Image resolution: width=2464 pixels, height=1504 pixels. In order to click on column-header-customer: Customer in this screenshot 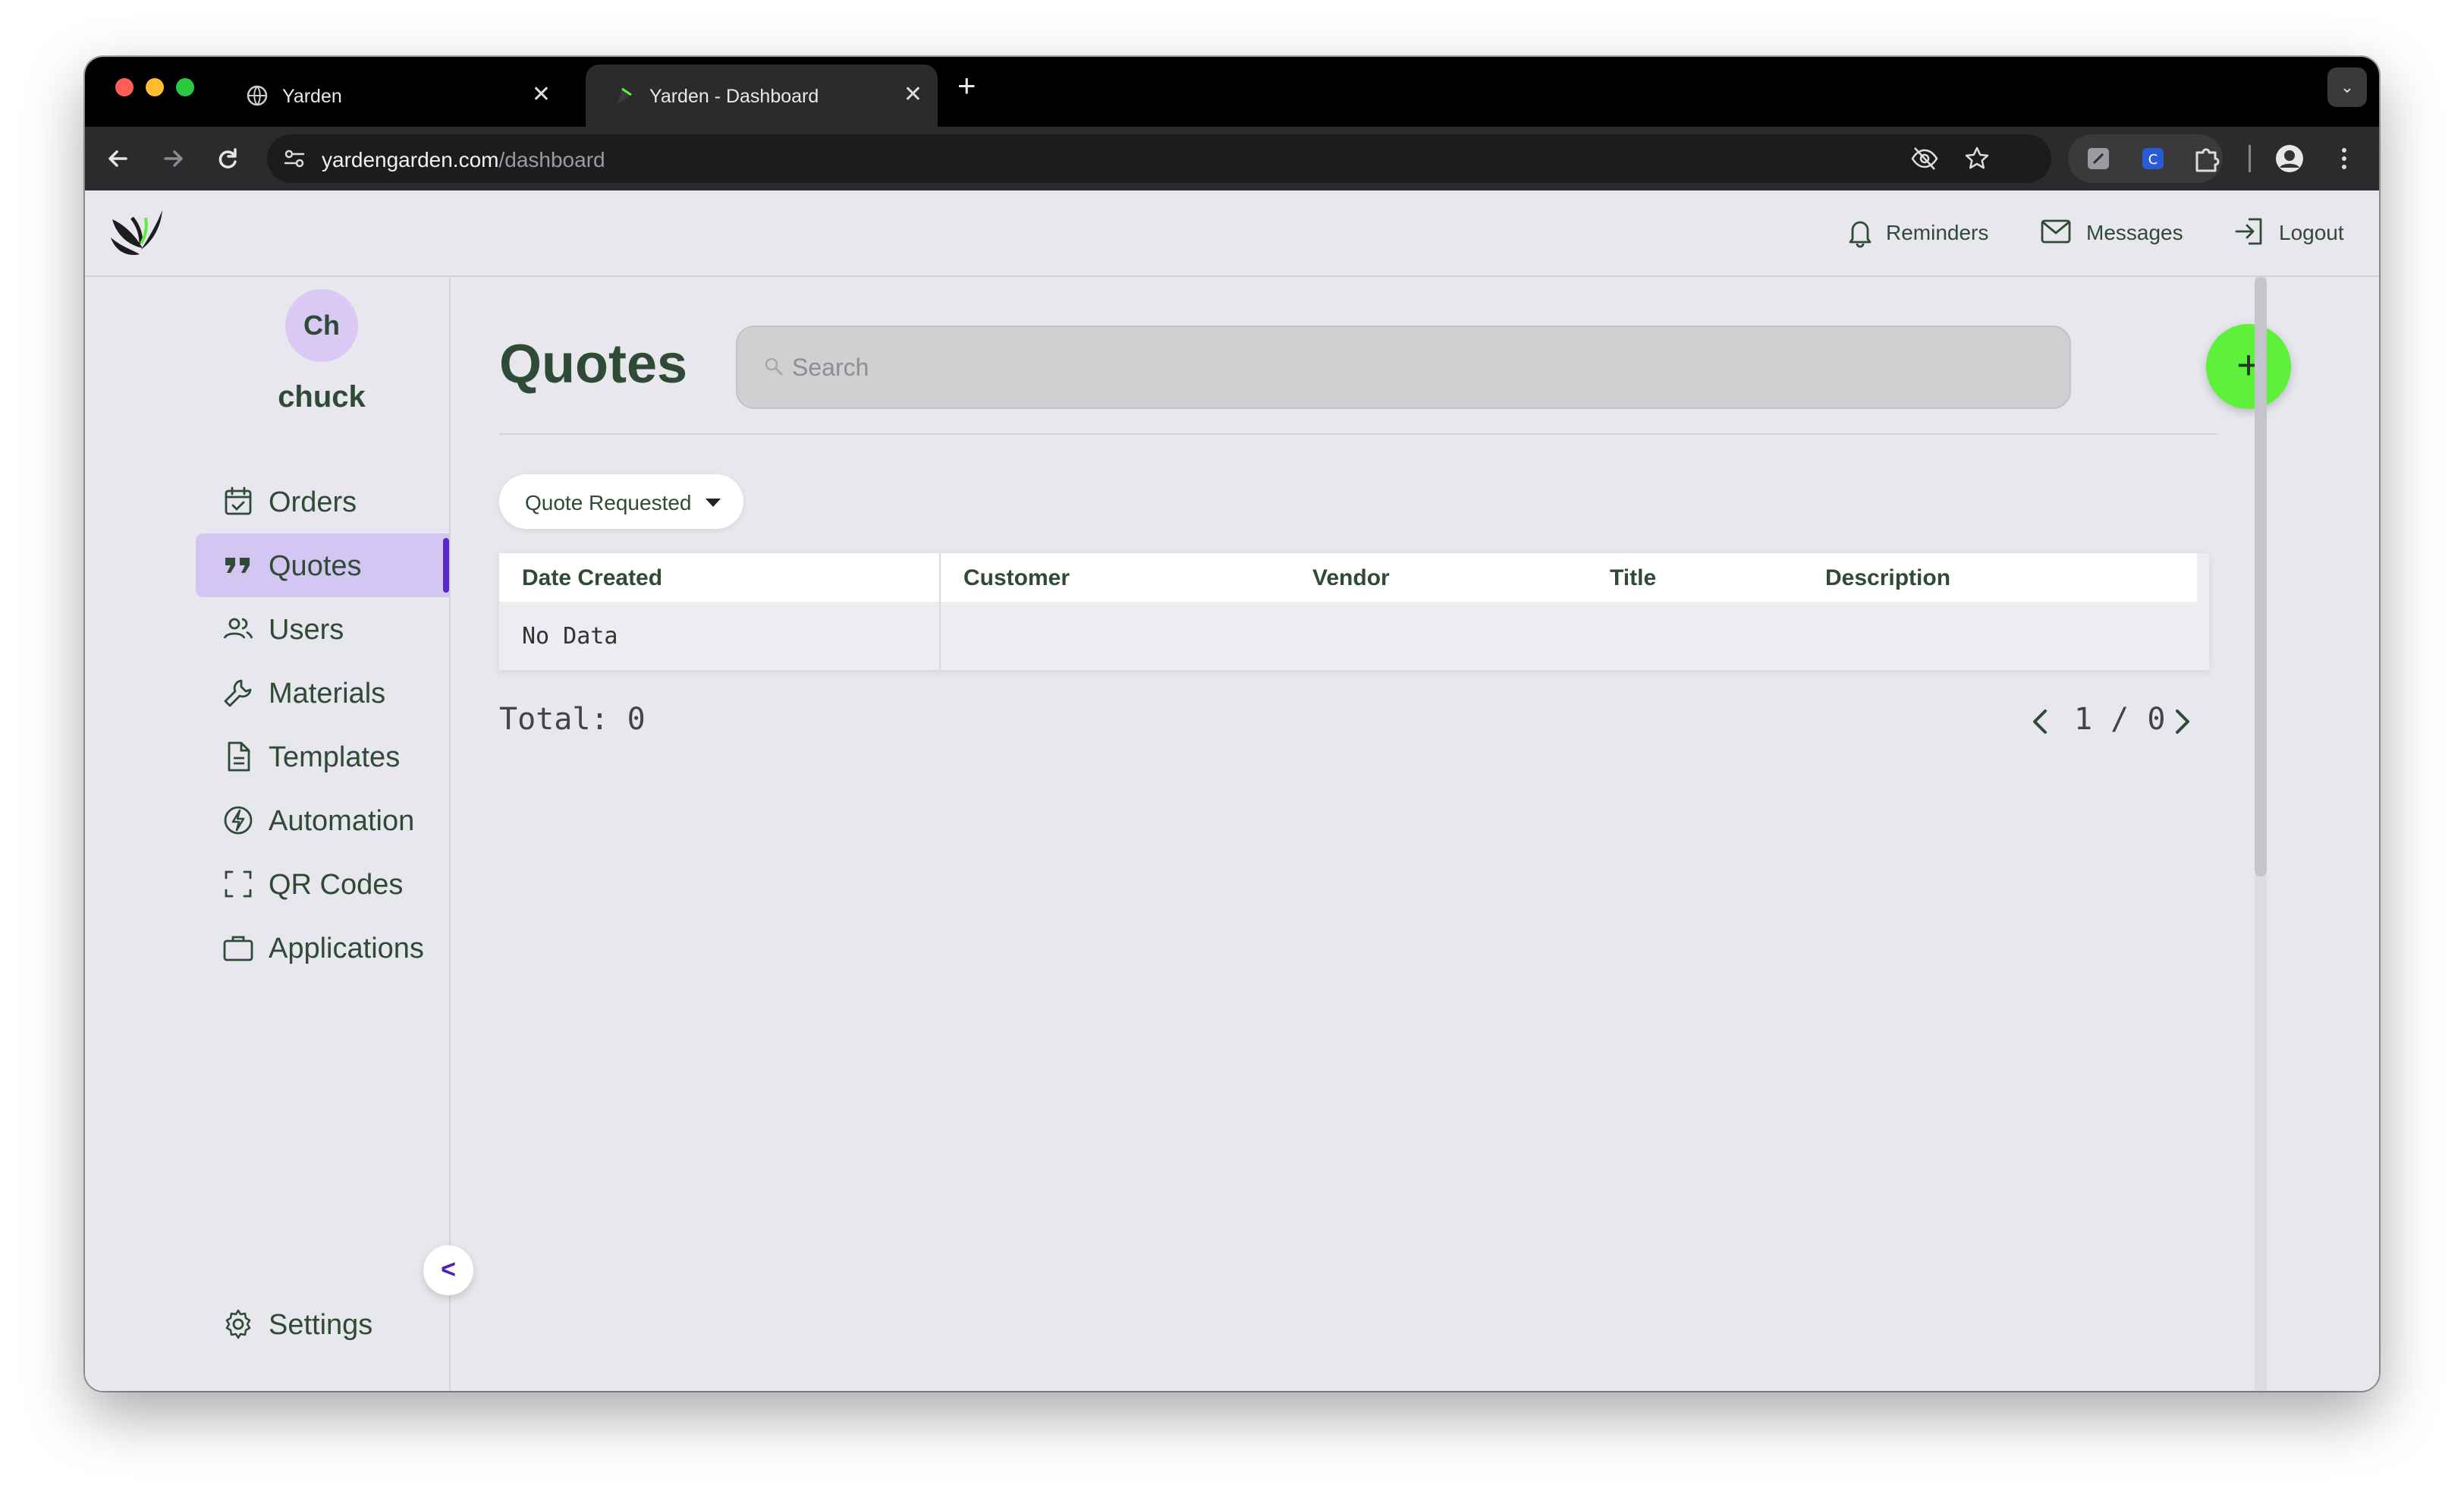, I will do `click(1016, 578)`.